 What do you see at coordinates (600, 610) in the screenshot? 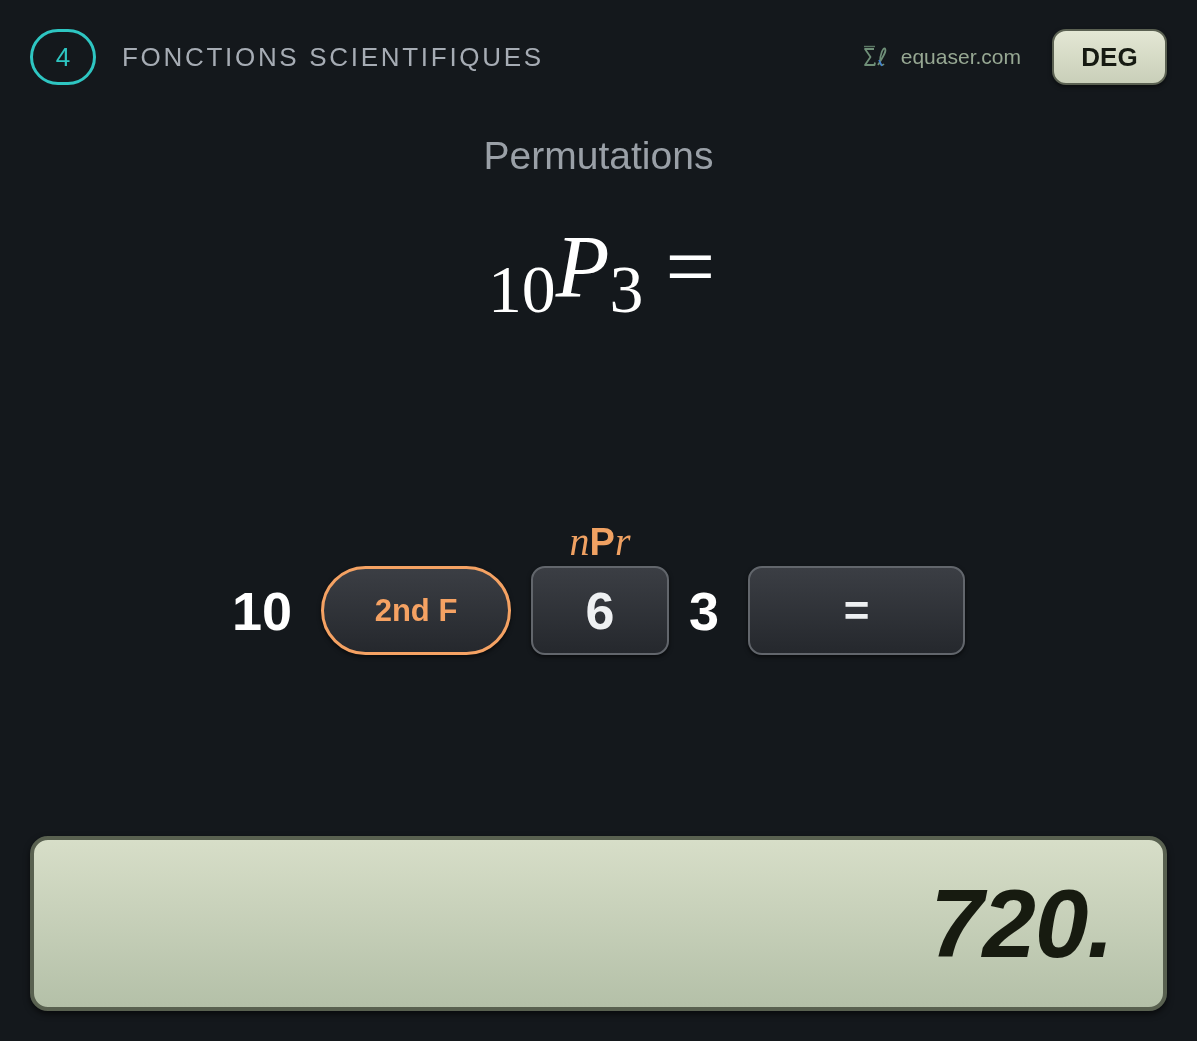
I see `calculator-key: 6` at bounding box center [600, 610].